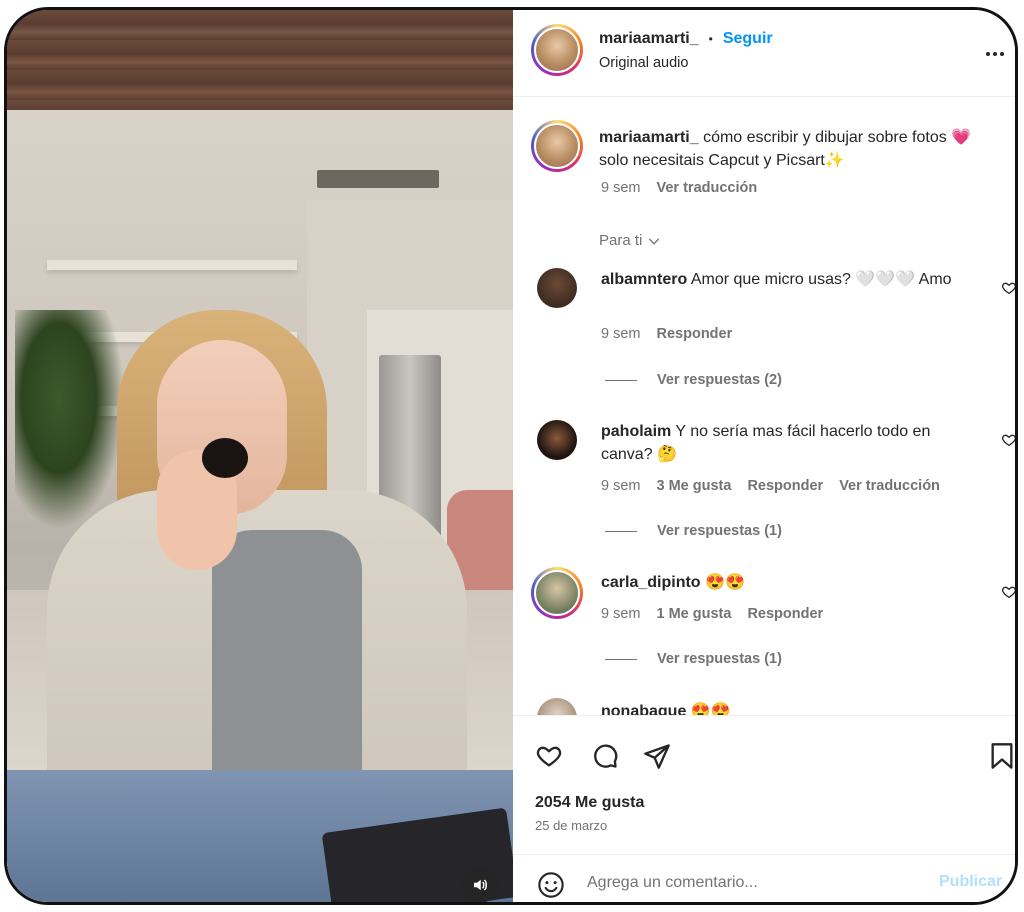  Describe the element at coordinates (557, 50) in the screenshot. I see `author-avatar` at that location.